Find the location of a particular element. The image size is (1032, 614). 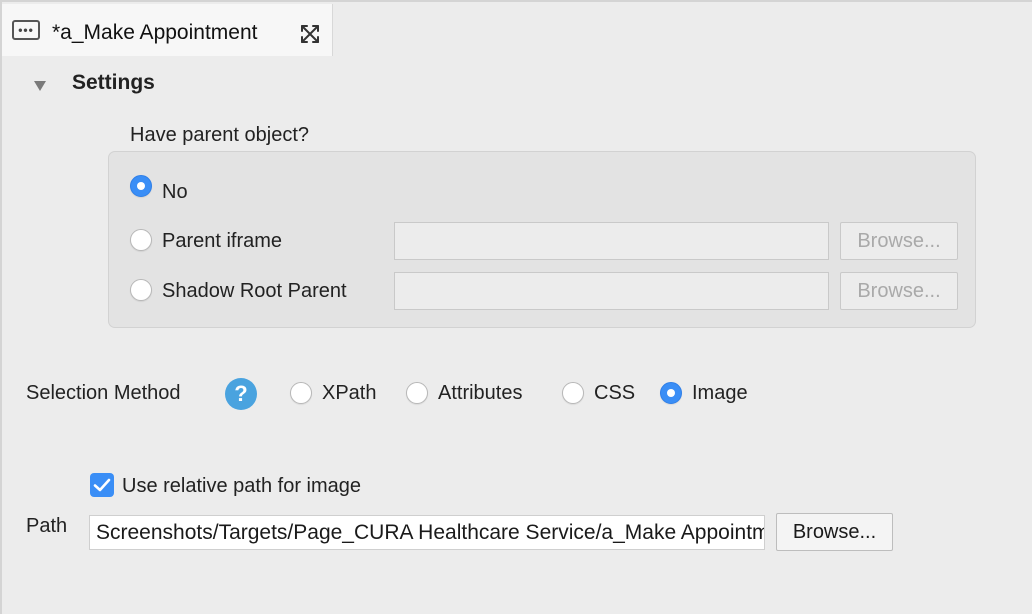

editor-tab: ••• *a_Make Appointment is located at coordinates (167, 30).